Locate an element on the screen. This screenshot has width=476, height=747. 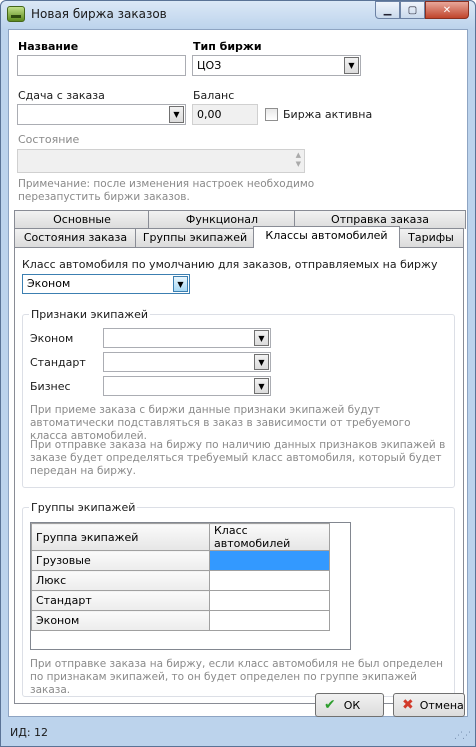
group-cell: Люкс is located at coordinates (120, 580).